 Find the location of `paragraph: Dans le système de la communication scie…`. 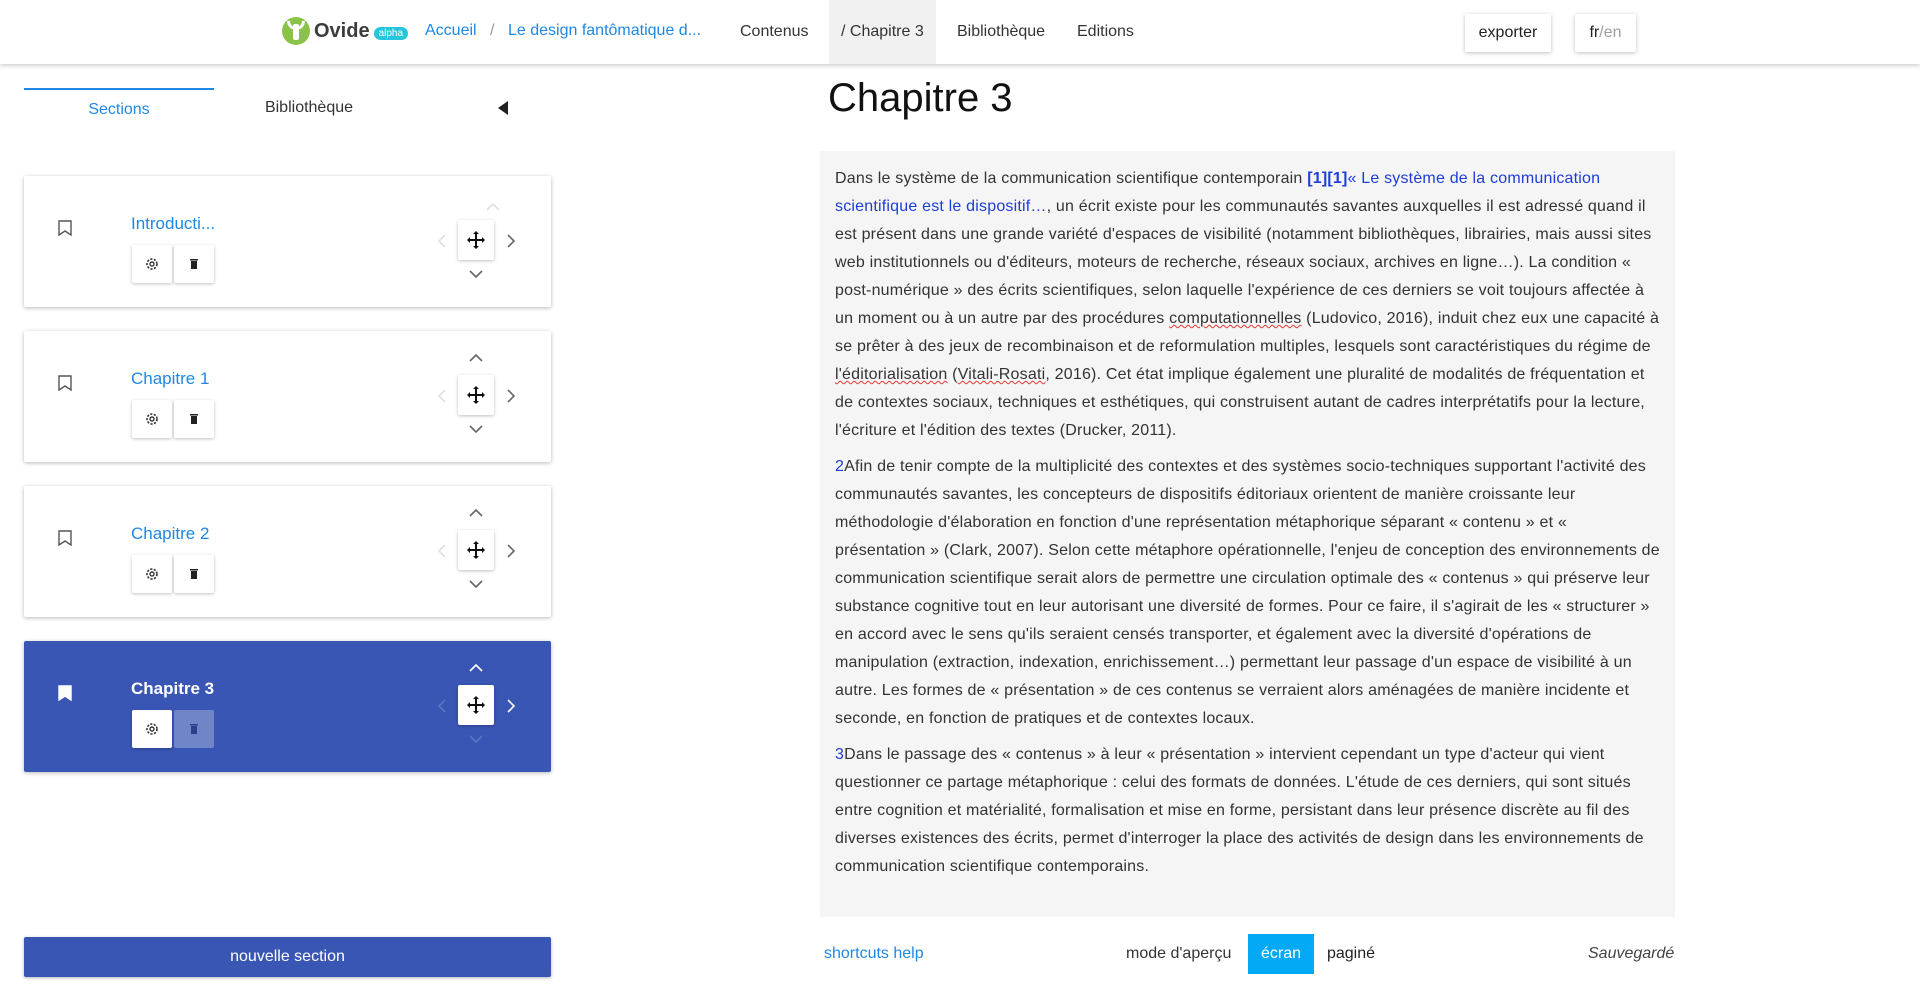

paragraph: Dans le système de la communication scie… is located at coordinates (1247, 305).